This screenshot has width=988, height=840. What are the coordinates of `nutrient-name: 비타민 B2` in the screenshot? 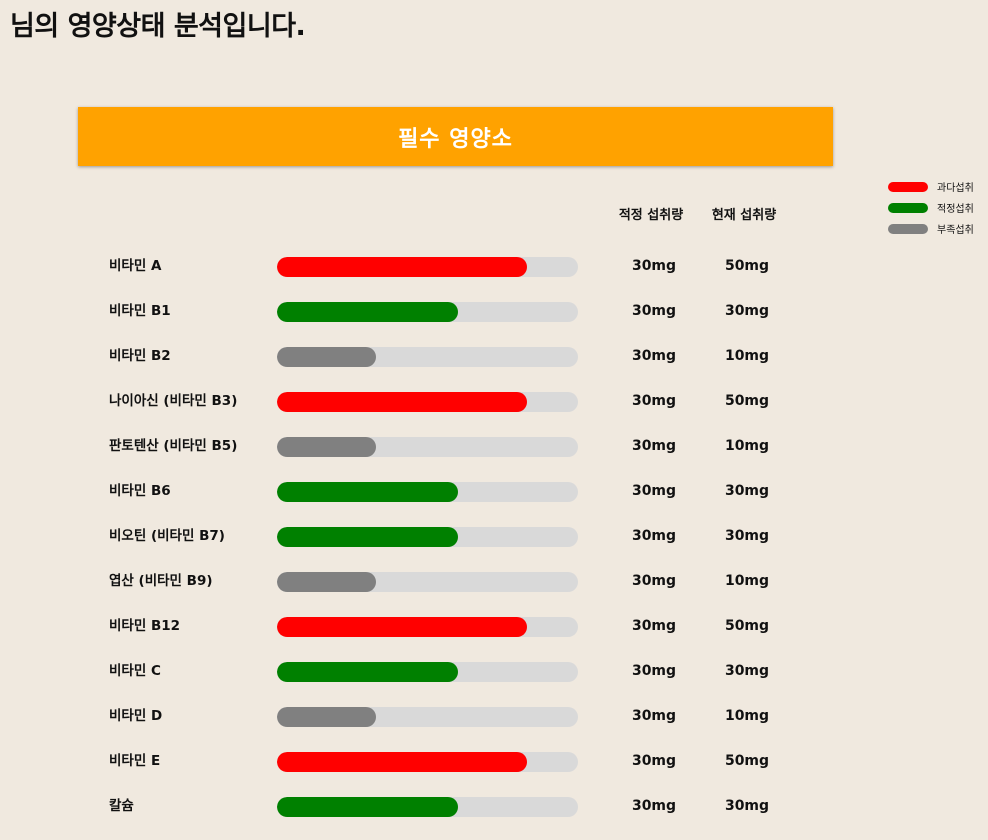 It's located at (140, 356).